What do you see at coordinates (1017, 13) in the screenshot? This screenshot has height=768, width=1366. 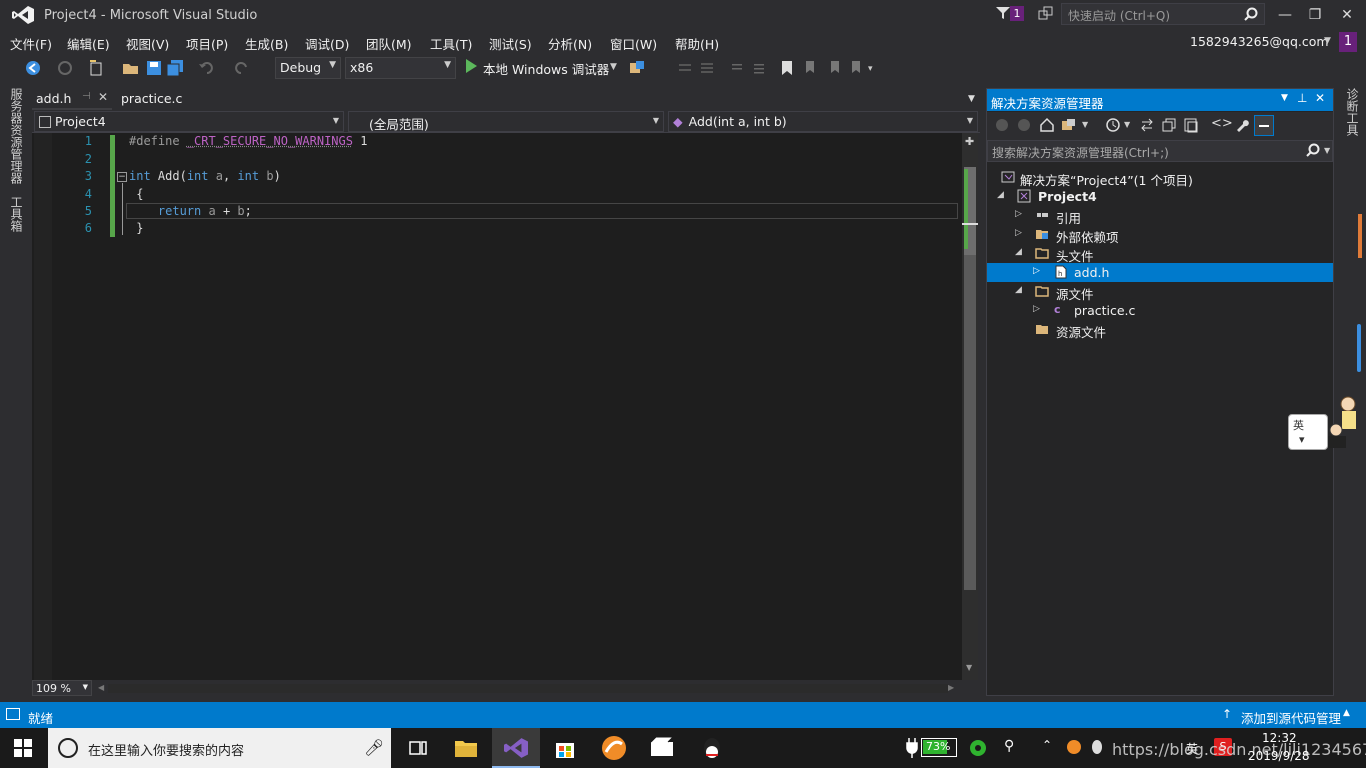 I see `notification-badge: 1` at bounding box center [1017, 13].